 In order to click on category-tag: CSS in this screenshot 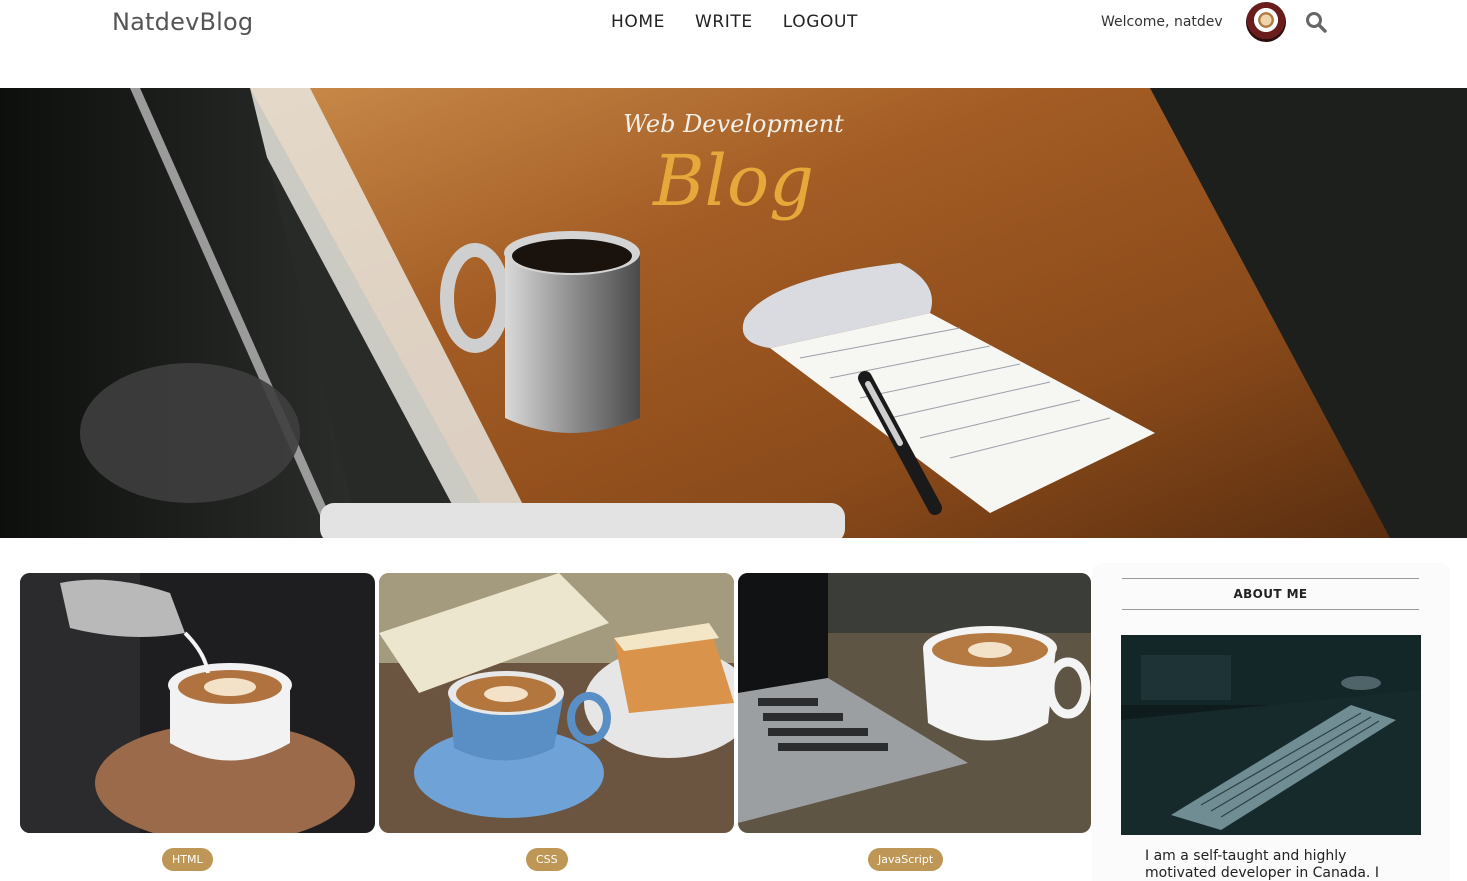, I will do `click(547, 859)`.